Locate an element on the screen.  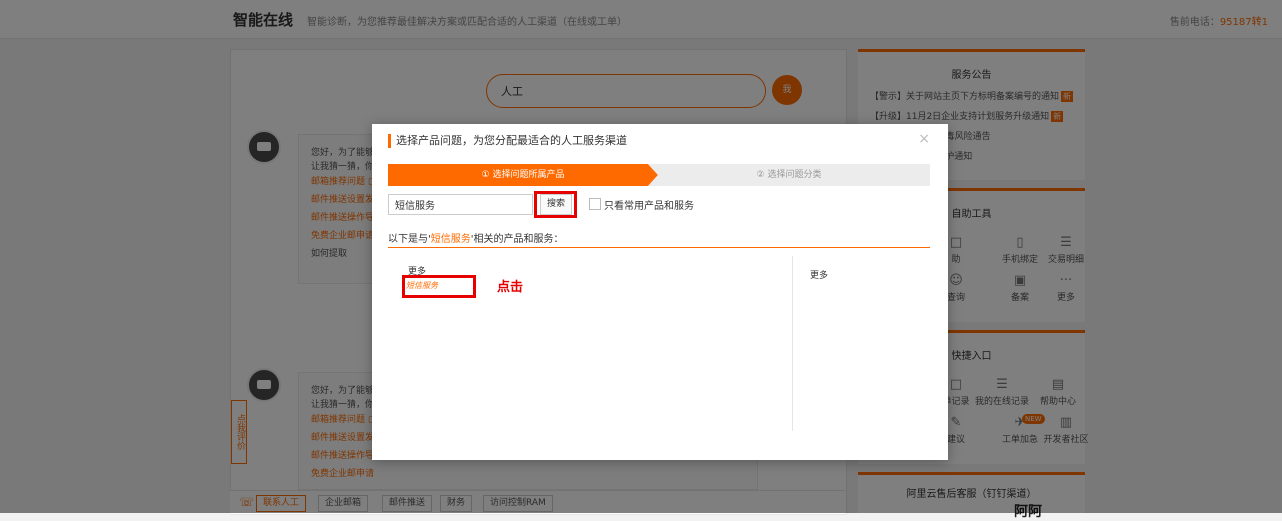
step-select-category: ② 选择问题分类 is located at coordinates (789, 175).